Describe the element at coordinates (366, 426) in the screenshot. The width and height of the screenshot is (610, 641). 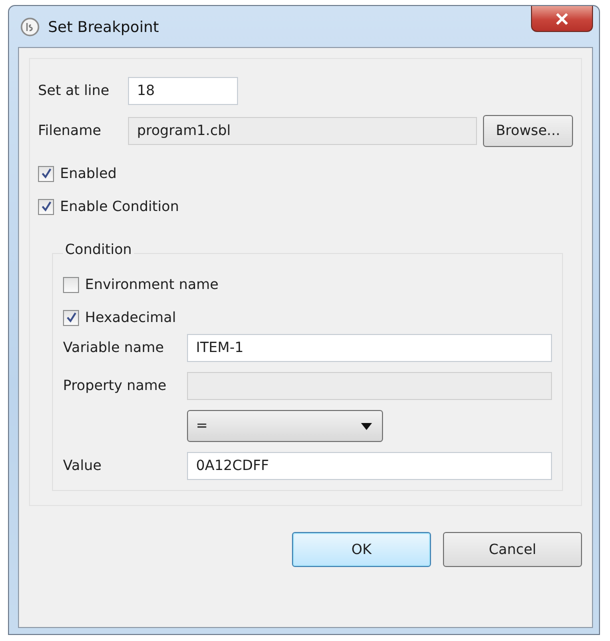
I see `dropdown-arrow-icon` at that location.